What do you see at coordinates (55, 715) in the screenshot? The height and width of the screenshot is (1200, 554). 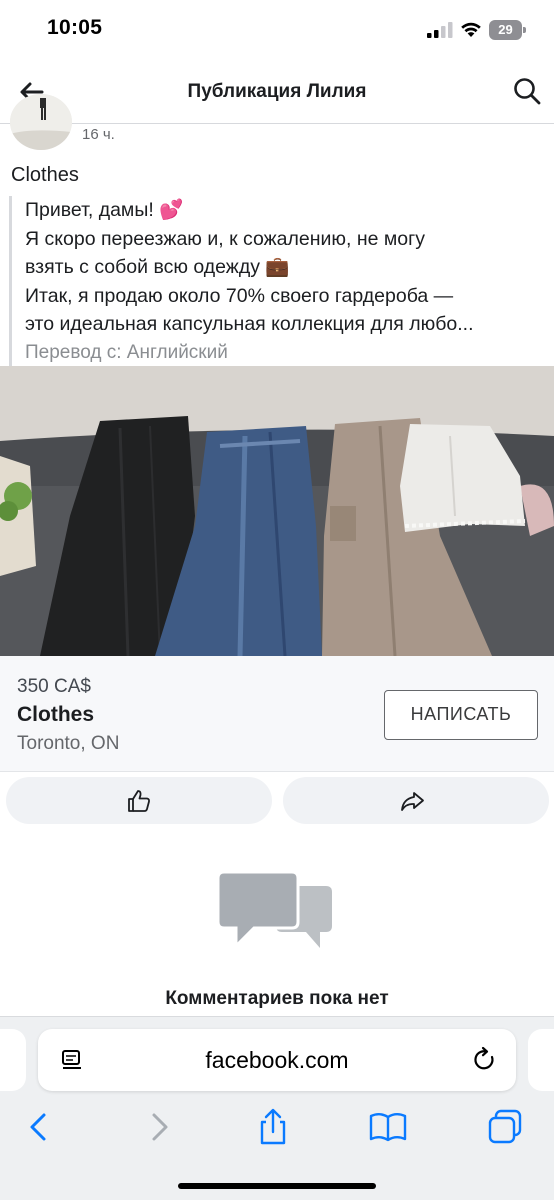 I see `listing-title: Clothes` at bounding box center [55, 715].